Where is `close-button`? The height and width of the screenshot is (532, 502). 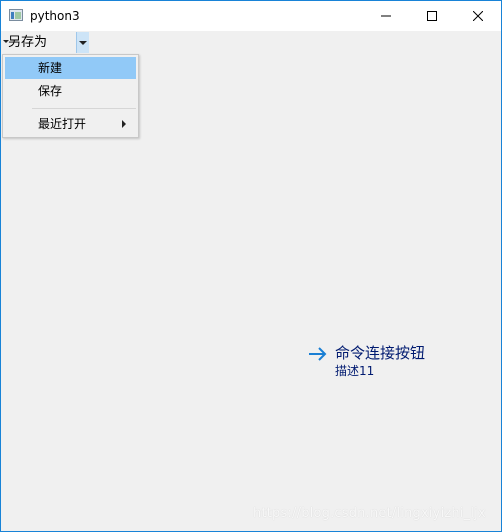
close-button is located at coordinates (478, 16).